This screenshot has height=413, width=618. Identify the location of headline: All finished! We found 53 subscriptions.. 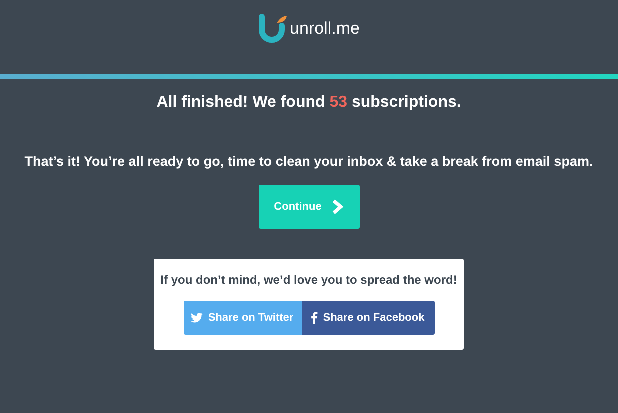
(309, 103).